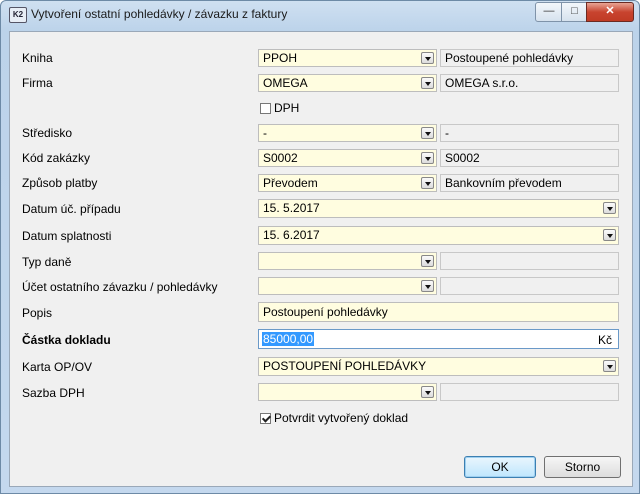  Describe the element at coordinates (37, 83) in the screenshot. I see `label-firma: Firma` at that location.